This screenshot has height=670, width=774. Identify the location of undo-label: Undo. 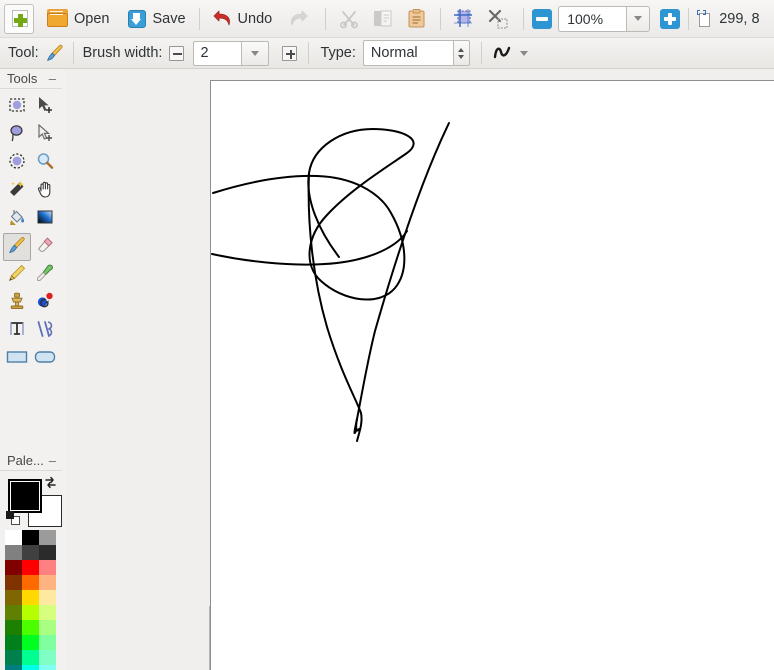
(255, 18).